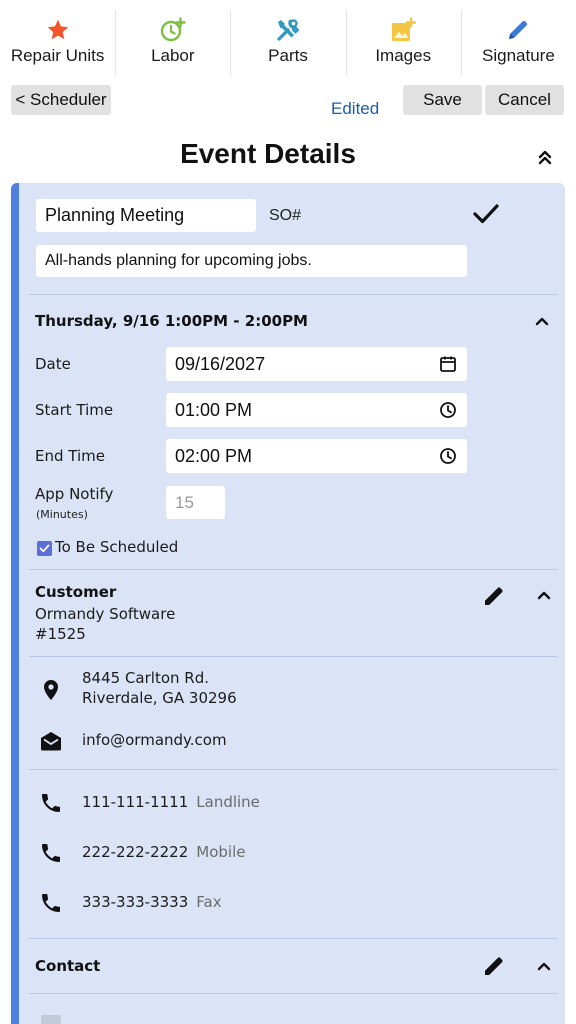 The height and width of the screenshot is (1024, 576). Describe the element at coordinates (74, 410) in the screenshot. I see `start-time-label: Start Time` at that location.